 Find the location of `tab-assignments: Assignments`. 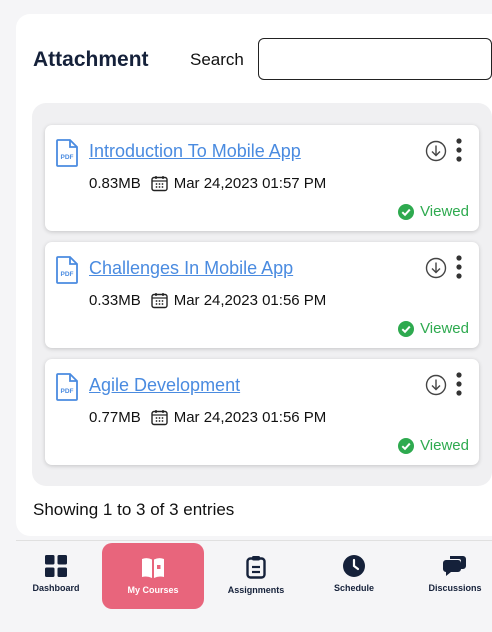

tab-assignments: Assignments is located at coordinates (256, 576).